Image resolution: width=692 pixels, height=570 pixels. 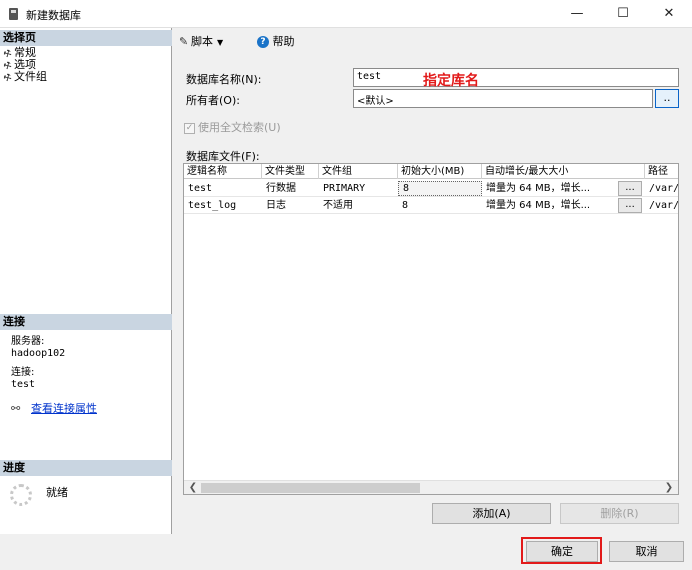 I want to click on help-icon: ?, so click(x=263, y=42).